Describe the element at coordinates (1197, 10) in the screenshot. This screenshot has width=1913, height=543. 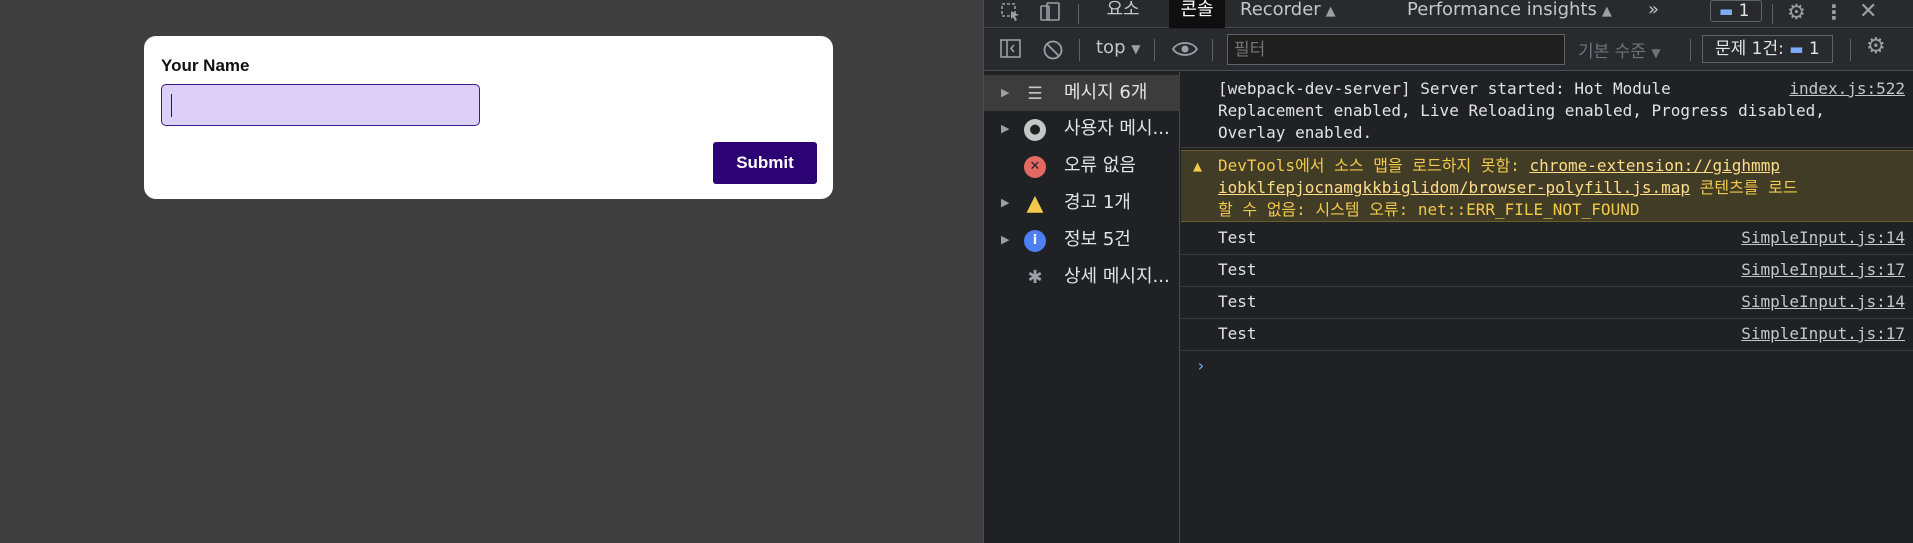
I see `tab-console-label: 콘솔` at that location.